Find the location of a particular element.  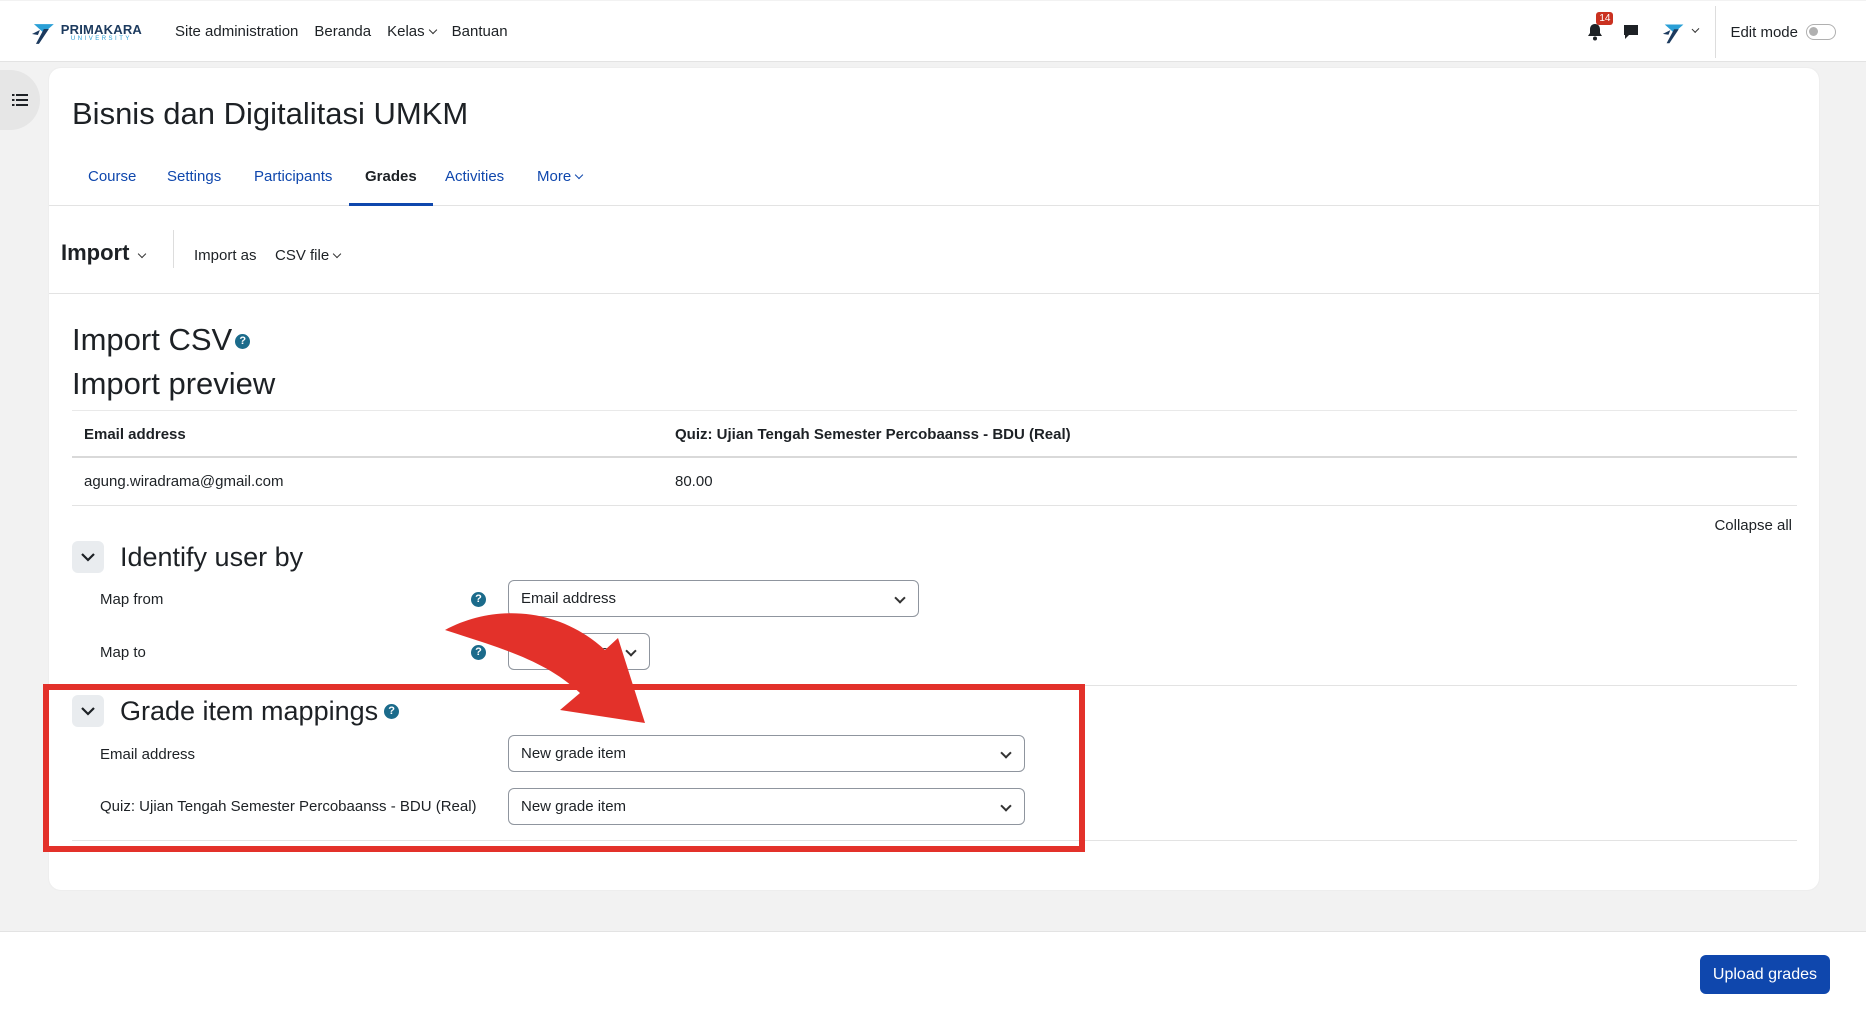

edit-mode-label: Edit mode is located at coordinates (1764, 32).